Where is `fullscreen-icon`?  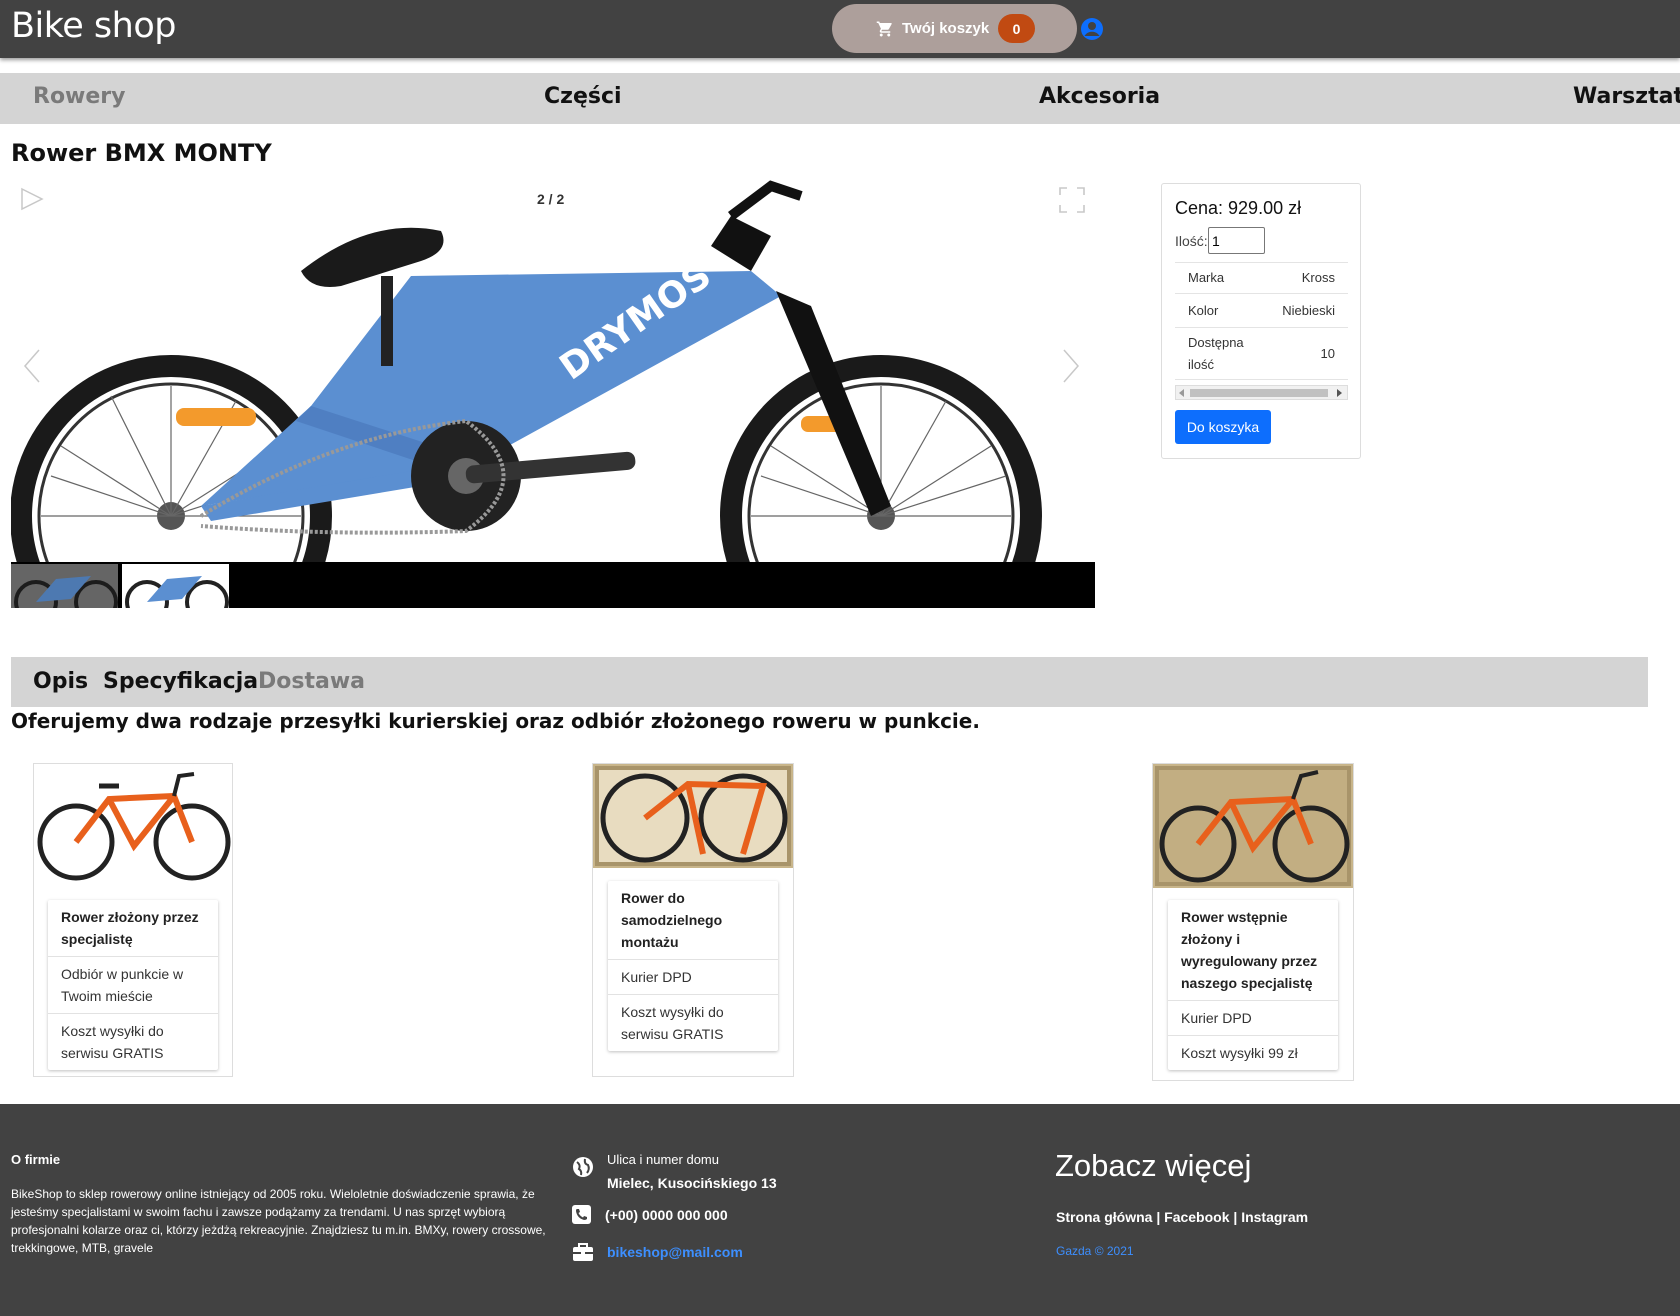
fullscreen-icon is located at coordinates (1072, 200).